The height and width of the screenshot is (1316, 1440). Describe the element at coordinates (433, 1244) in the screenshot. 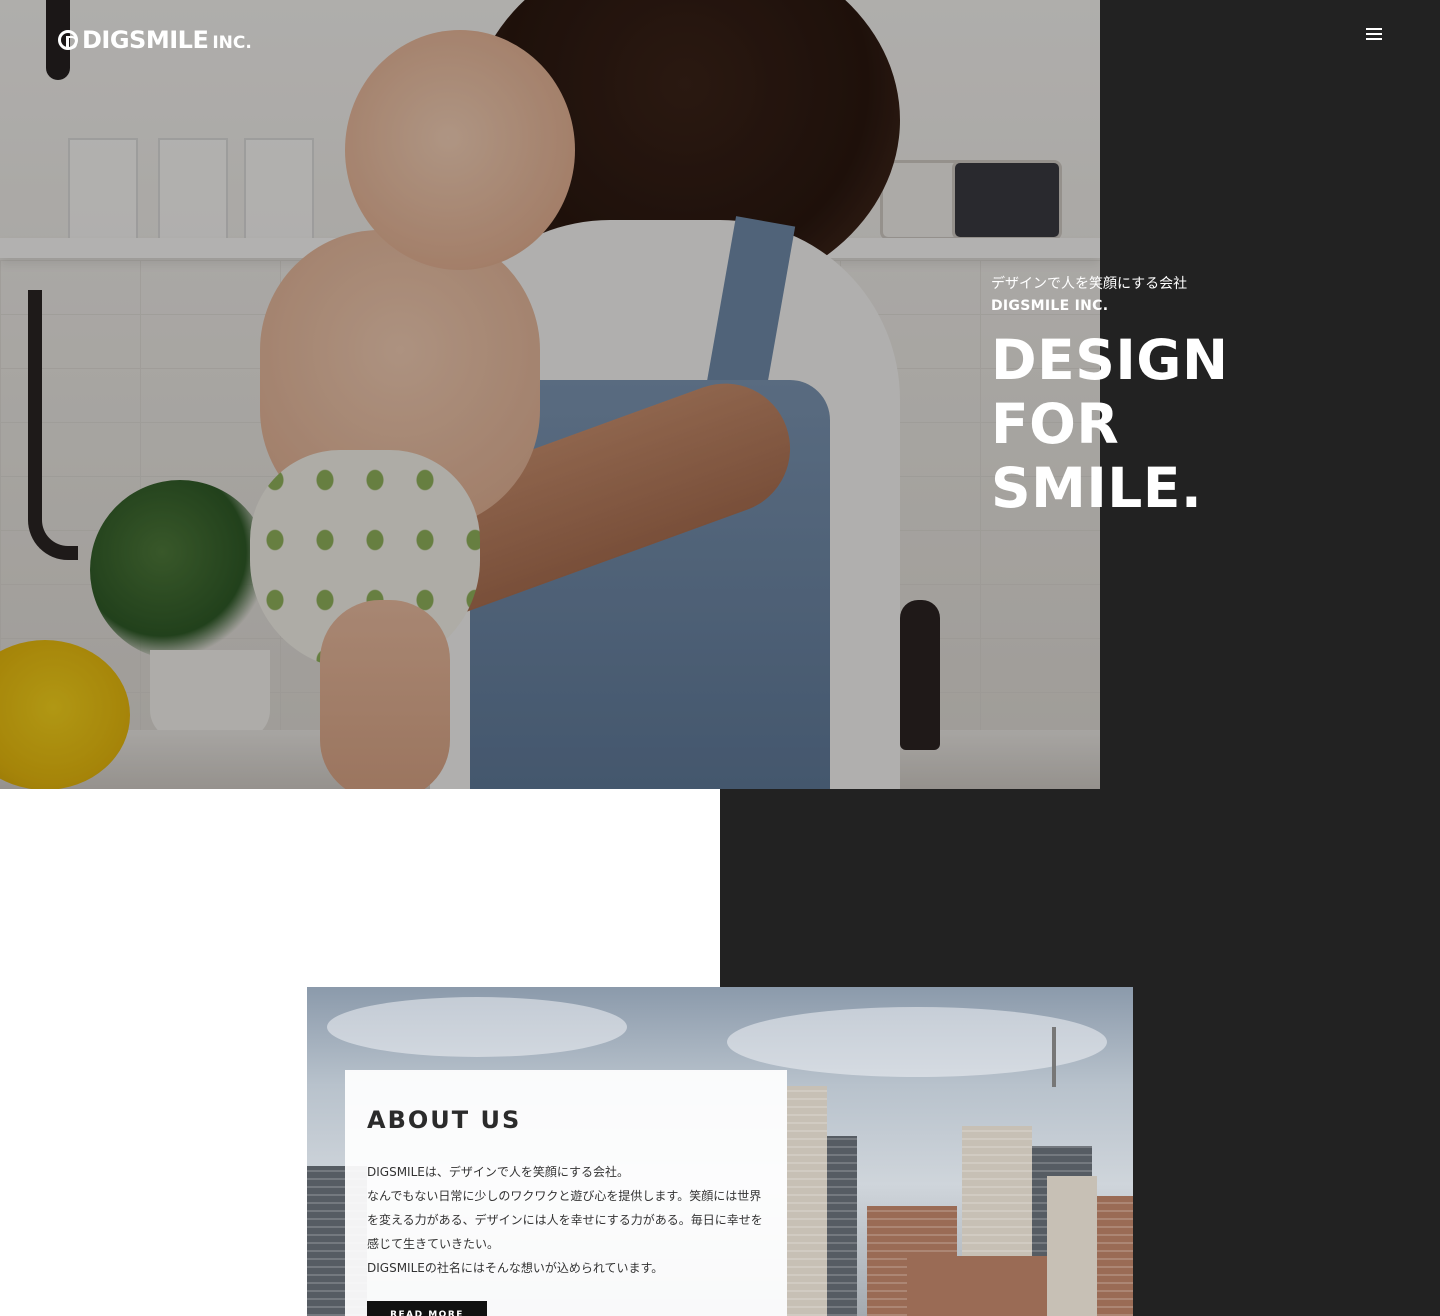

I see `about-paragraph: 感じて生きていきたい。` at that location.